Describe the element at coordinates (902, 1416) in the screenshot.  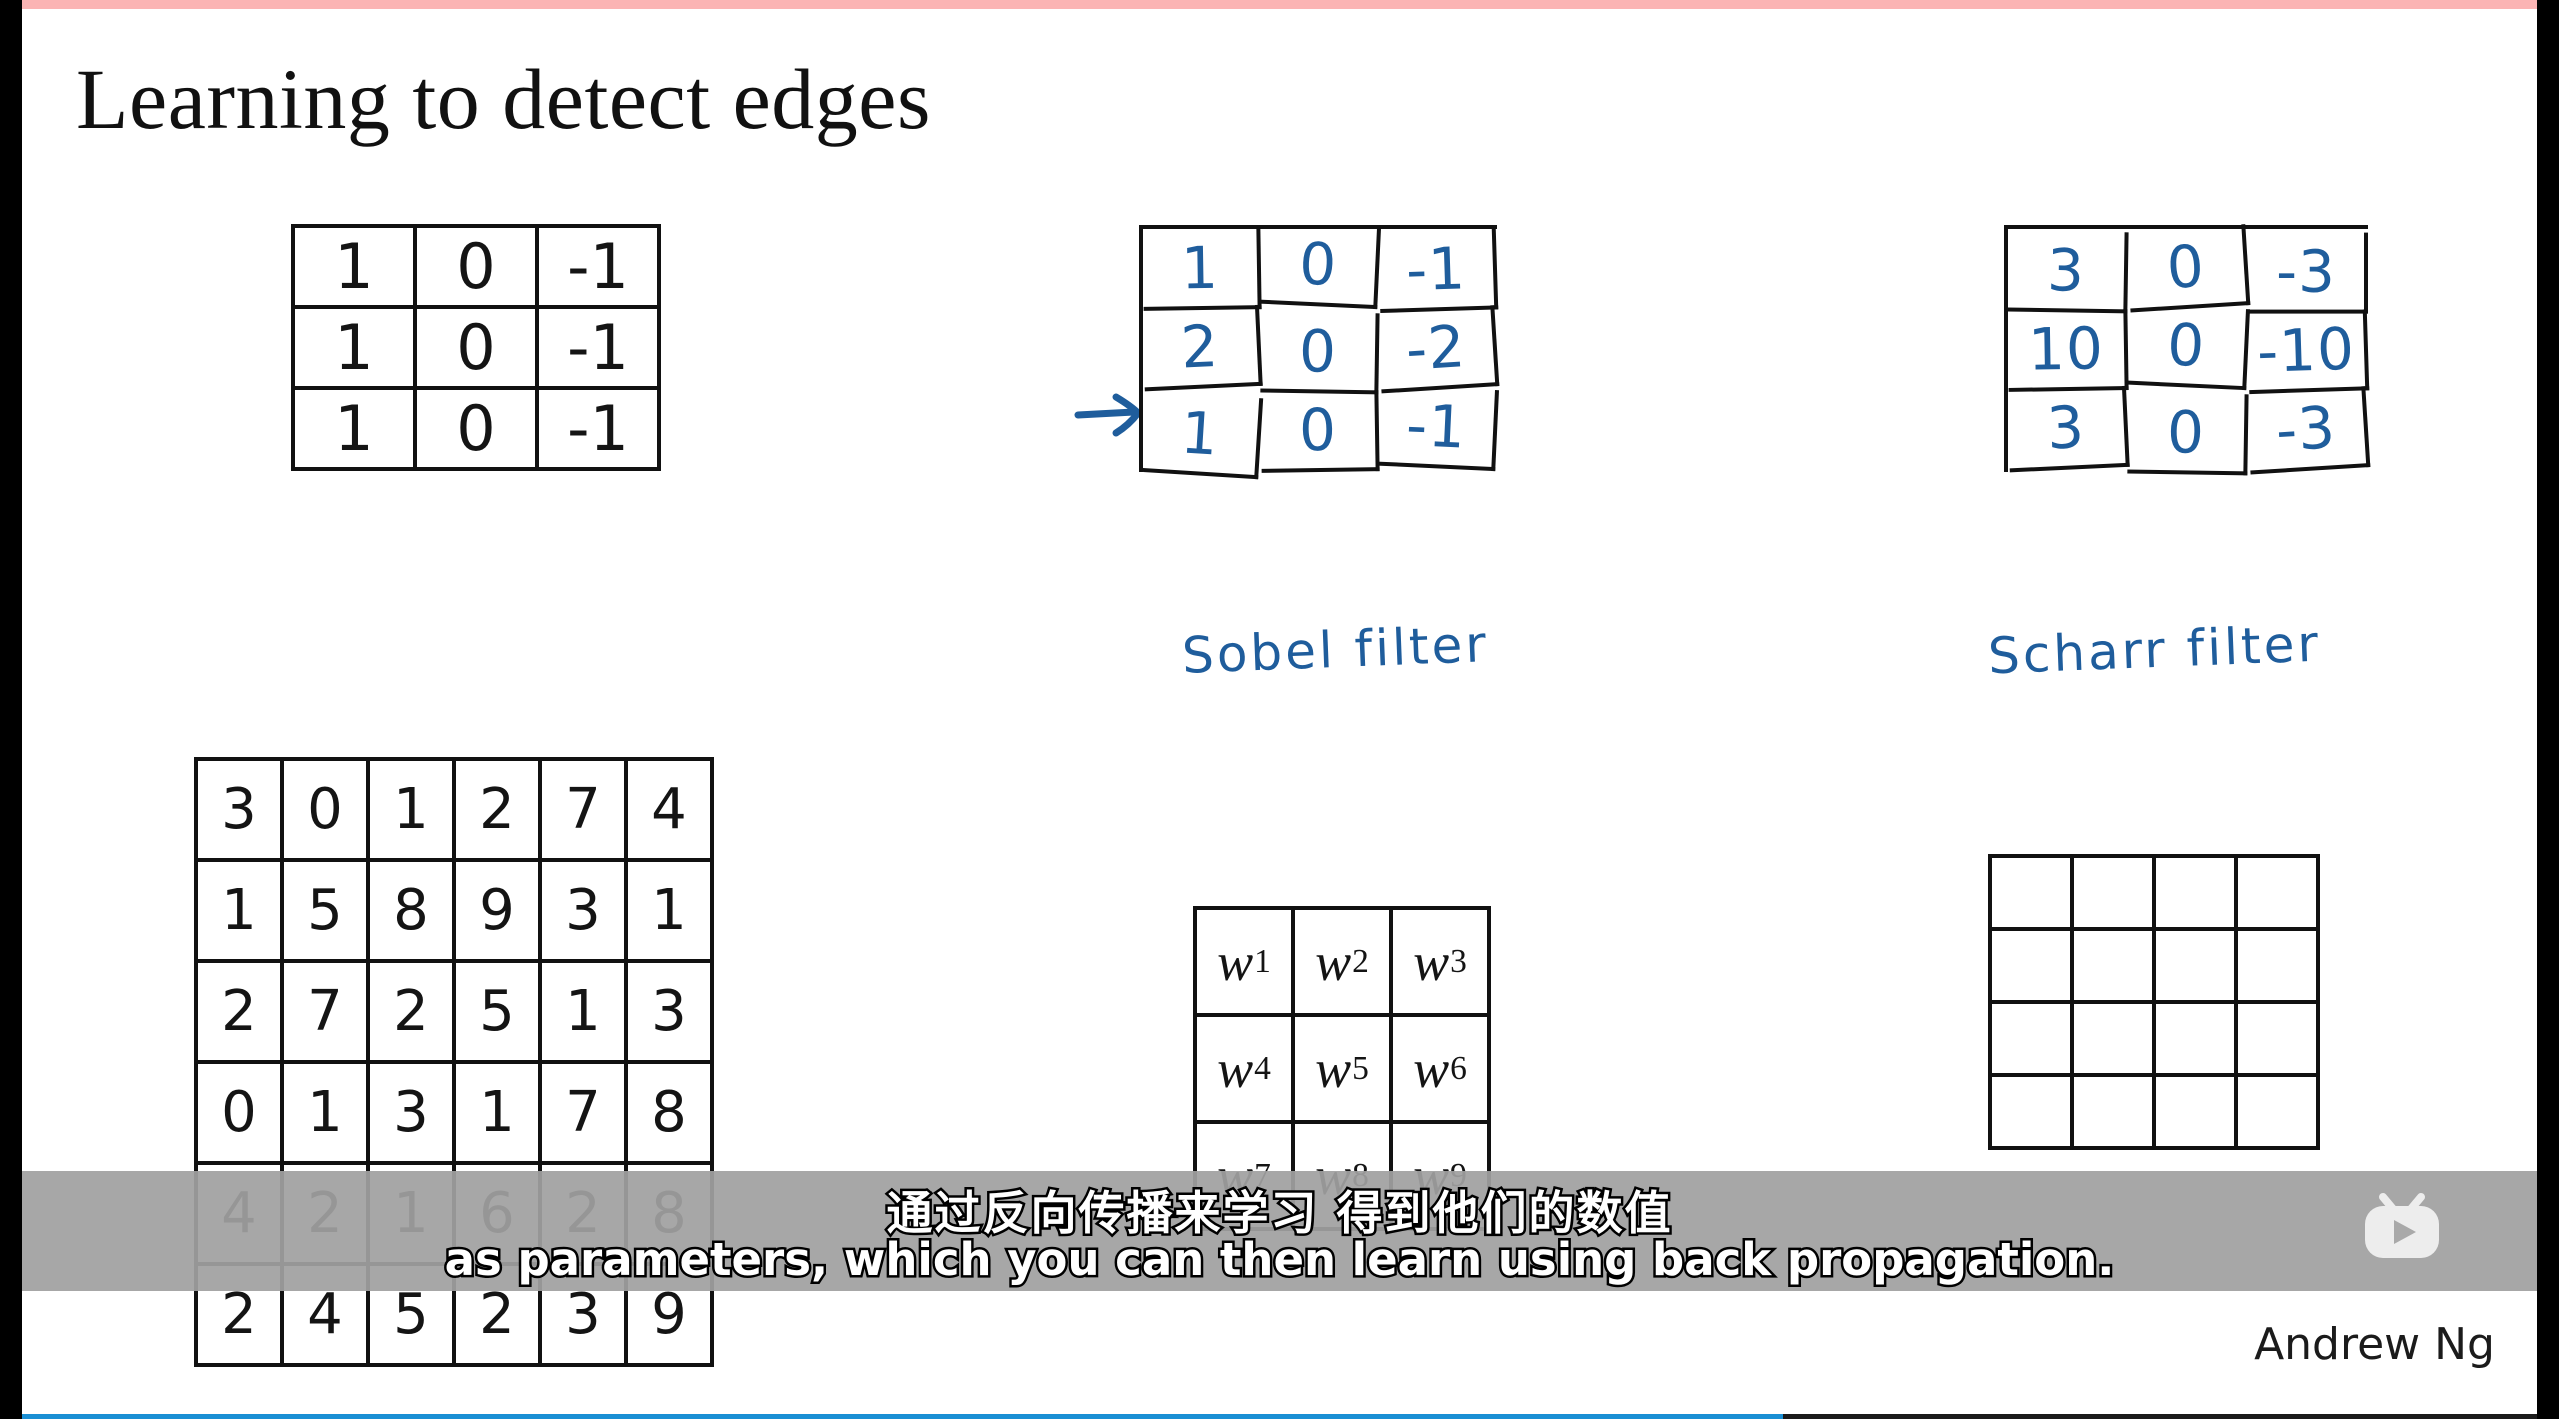
I see `bottom-progress-fill` at that location.